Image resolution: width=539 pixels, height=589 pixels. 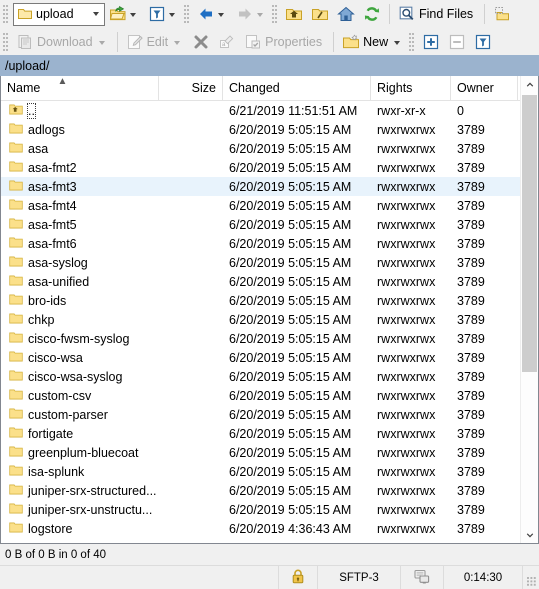 What do you see at coordinates (80, 453) in the screenshot?
I see `cell-name: greenplum-bluecoat` at bounding box center [80, 453].